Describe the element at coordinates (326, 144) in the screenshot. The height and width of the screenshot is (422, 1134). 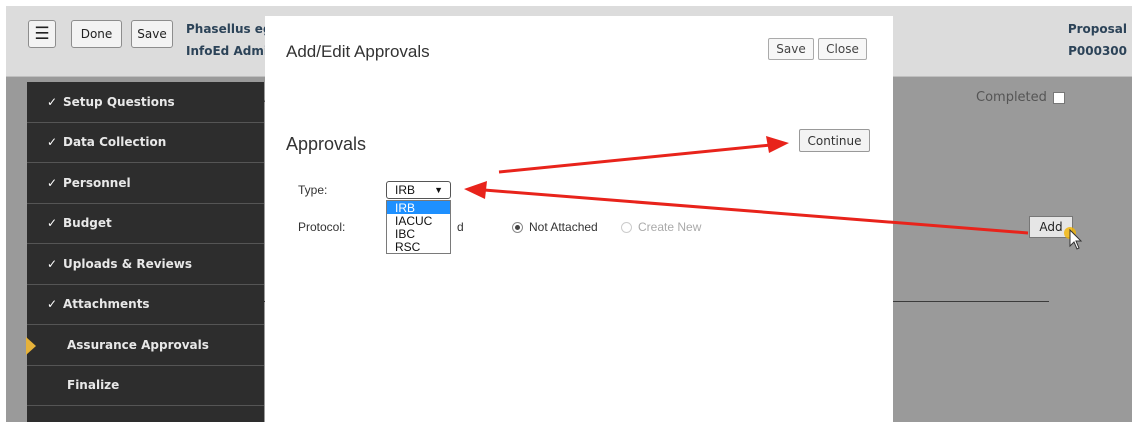
I see `approvals-heading: Approvals` at that location.